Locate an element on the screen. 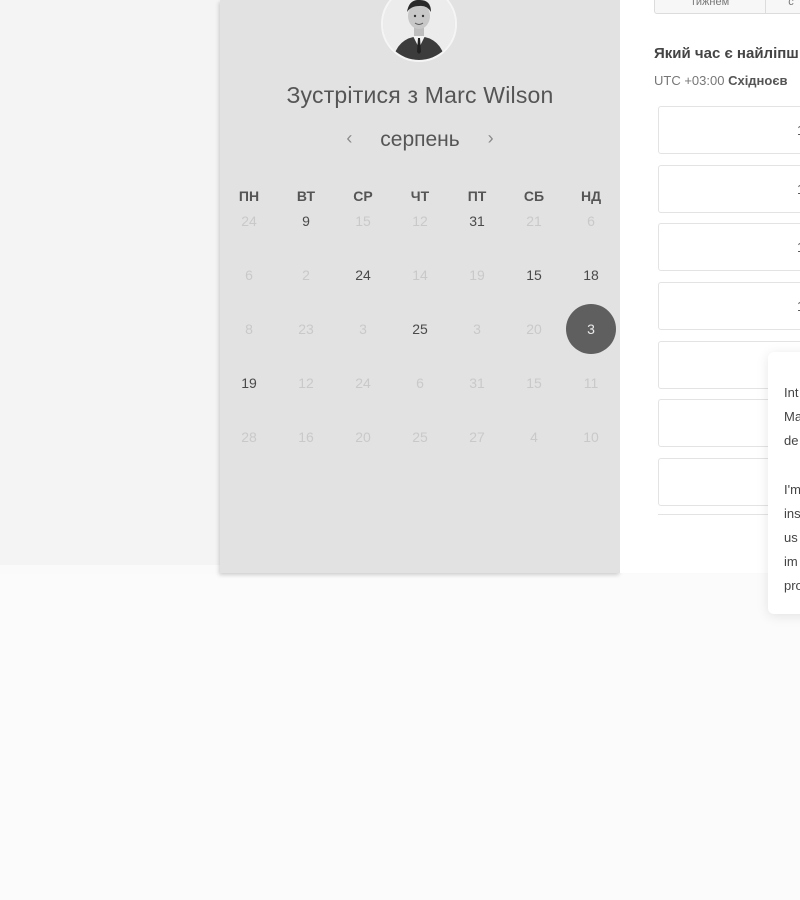  view-toggle: тижнем с is located at coordinates (727, 7).